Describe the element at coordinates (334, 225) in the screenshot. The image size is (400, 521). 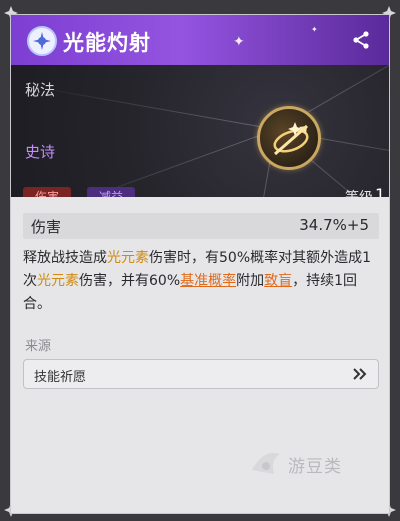
I see `stat-value: 34.7%+5` at that location.